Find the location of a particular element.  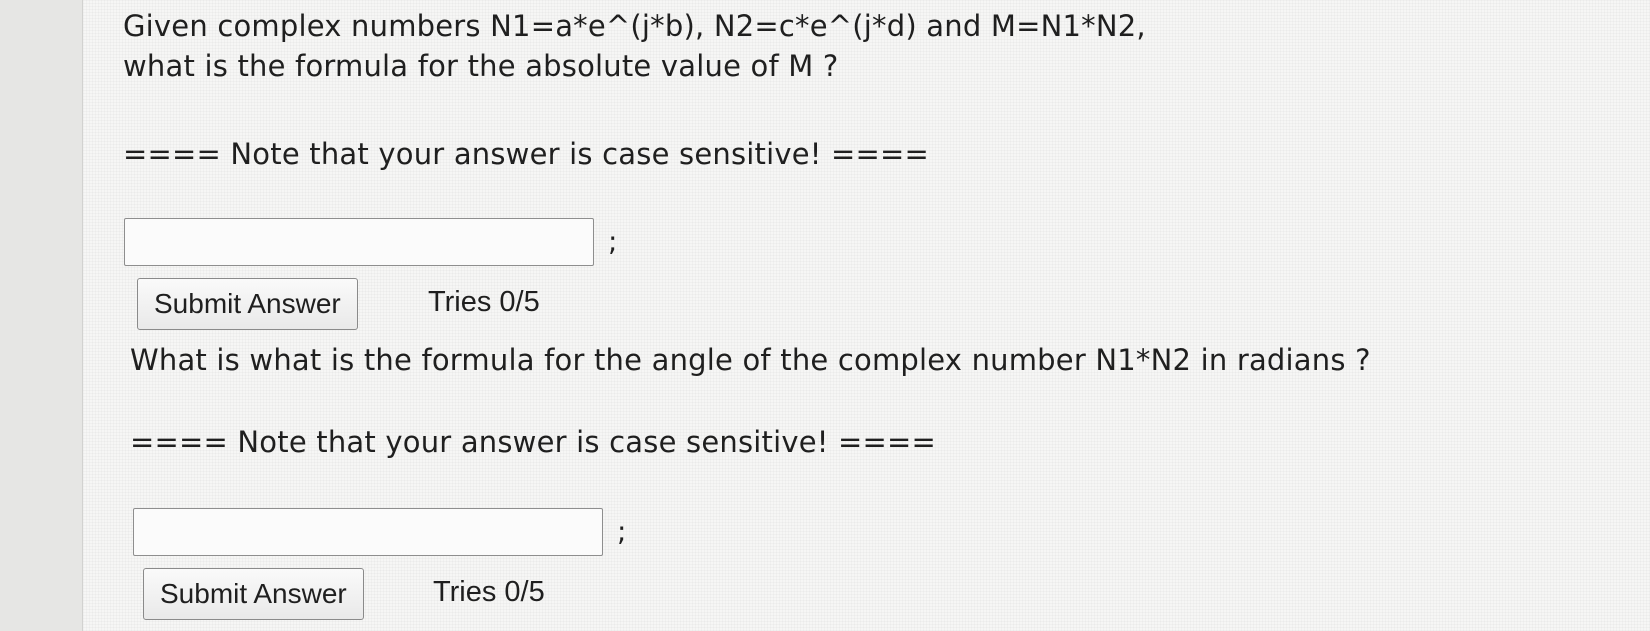

left-margin is located at coordinates (41, 315).